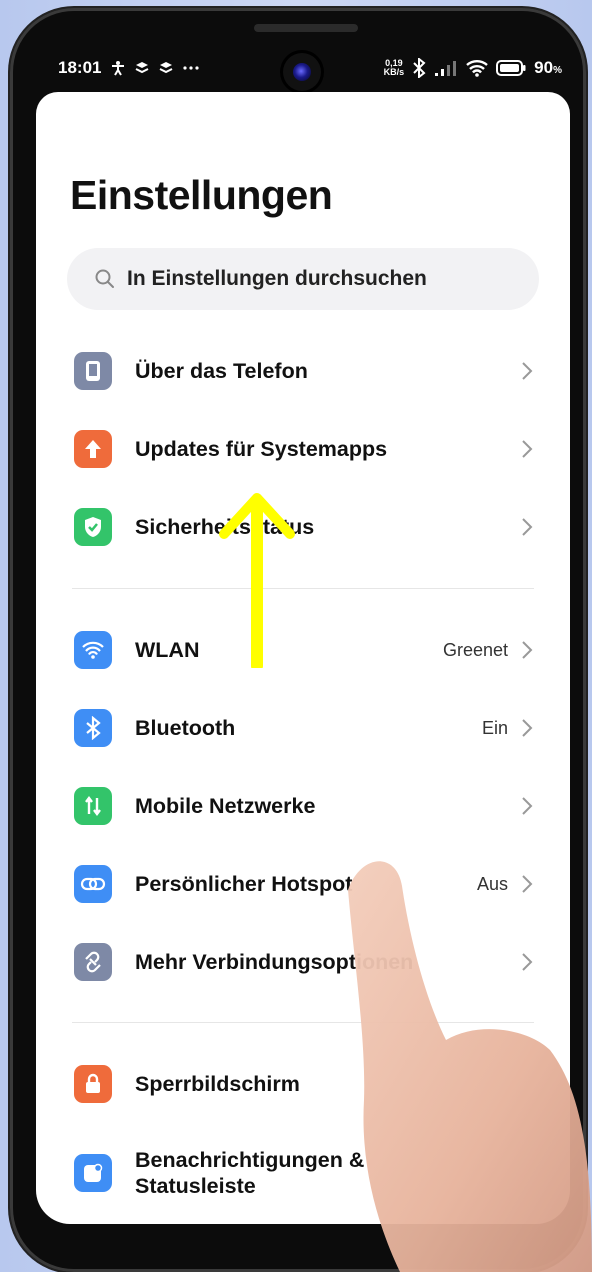  I want to click on settings-item-label: Bluetooth, so click(185, 728).